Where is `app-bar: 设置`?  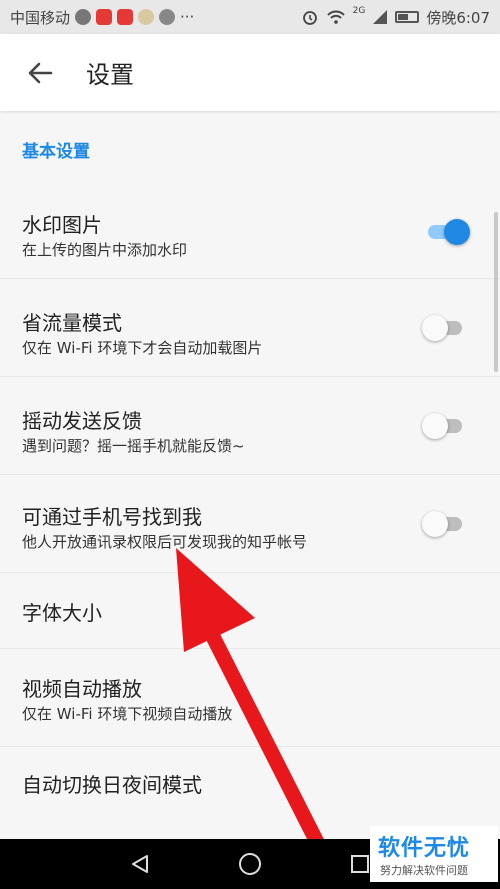 app-bar: 设置 is located at coordinates (250, 72).